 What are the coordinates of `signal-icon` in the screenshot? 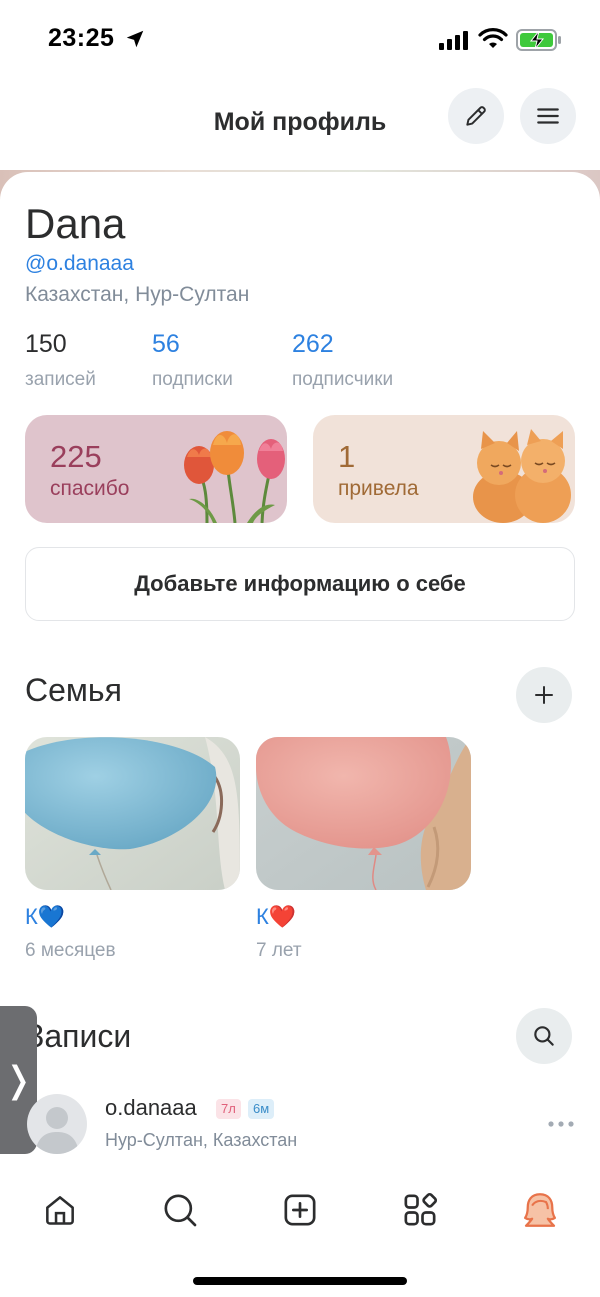 It's located at (453, 40).